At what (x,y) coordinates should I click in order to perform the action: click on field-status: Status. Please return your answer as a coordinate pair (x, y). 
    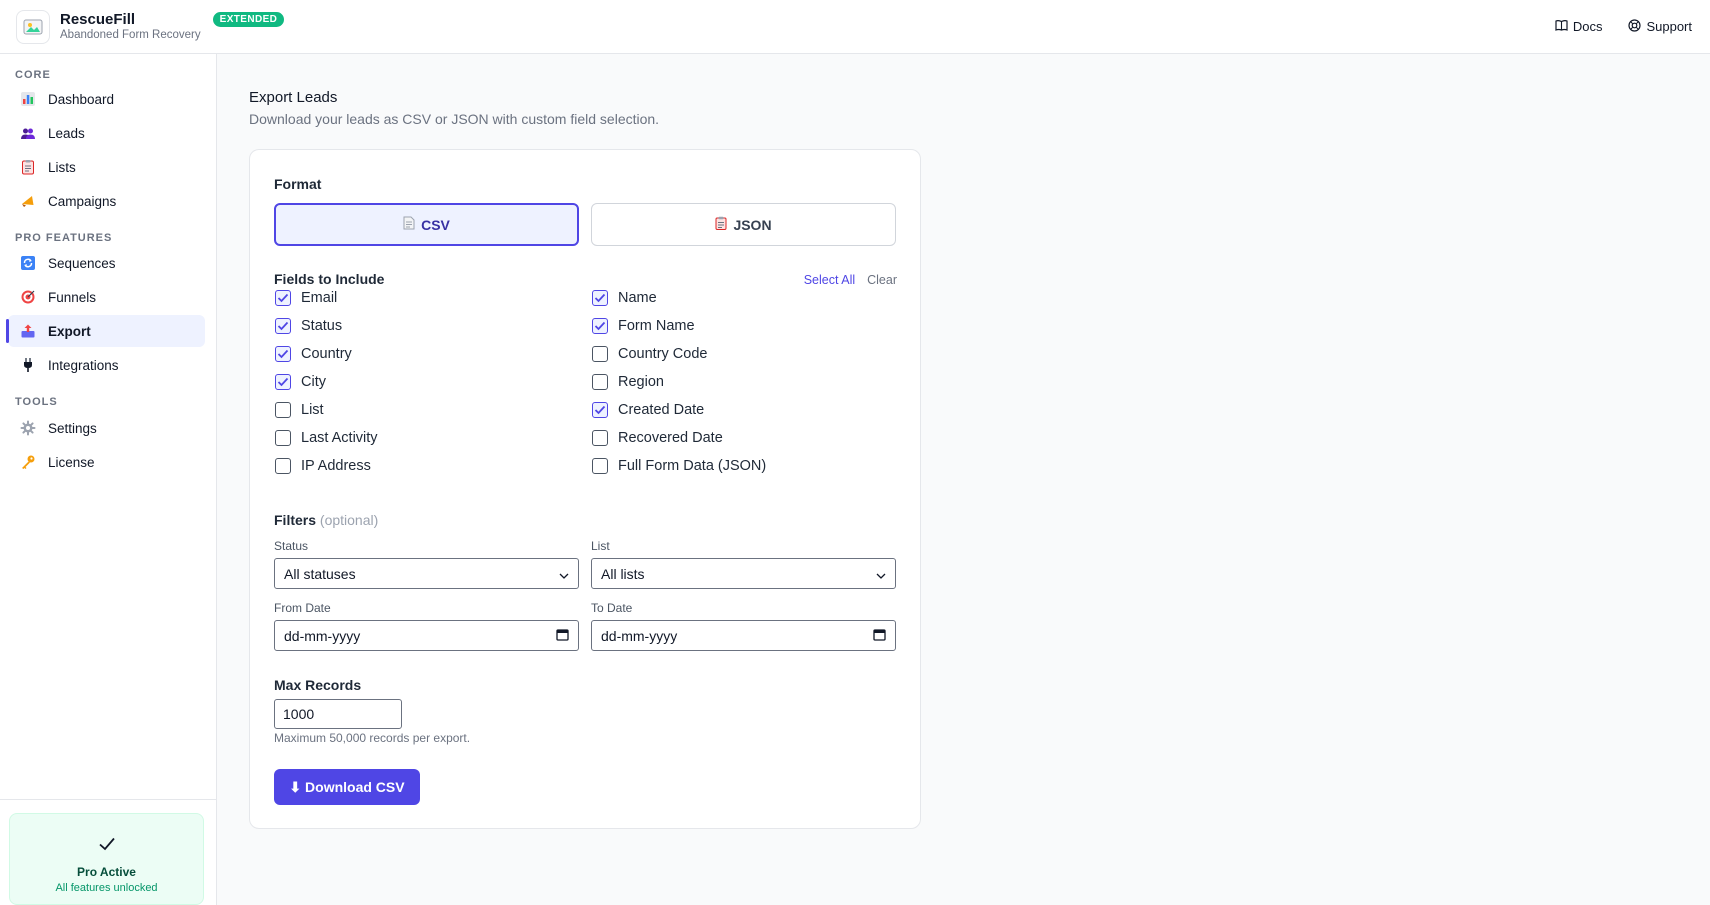
    Looking at the image, I should click on (308, 326).